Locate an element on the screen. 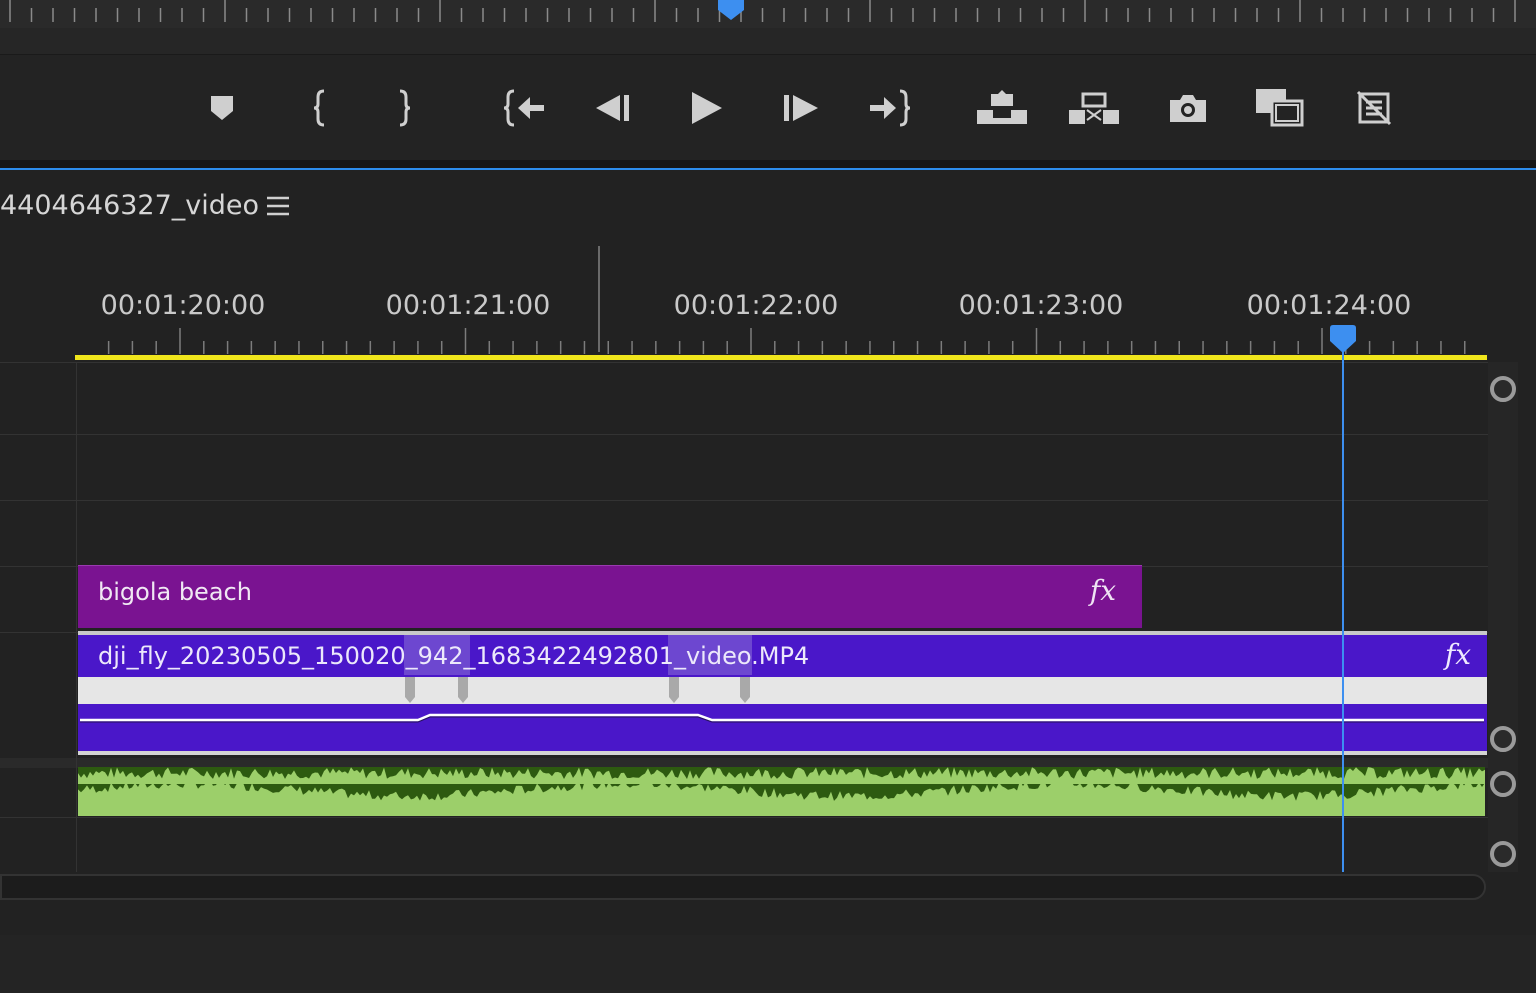 The image size is (1536, 993). mark-in-button is located at coordinates (320, 108).